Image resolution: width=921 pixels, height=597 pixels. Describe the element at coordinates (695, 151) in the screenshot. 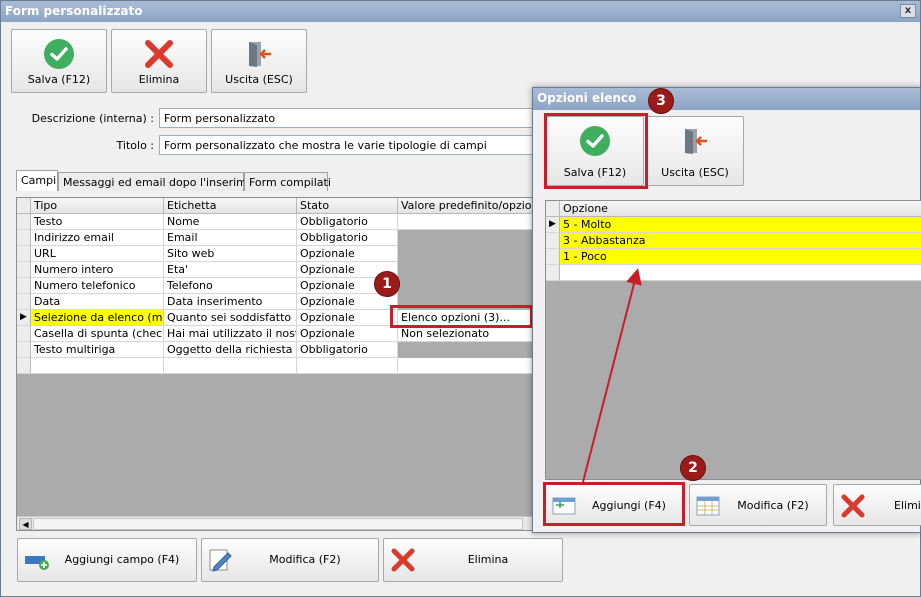

I see `dialog-exit-button: Uscita (ESC)` at that location.